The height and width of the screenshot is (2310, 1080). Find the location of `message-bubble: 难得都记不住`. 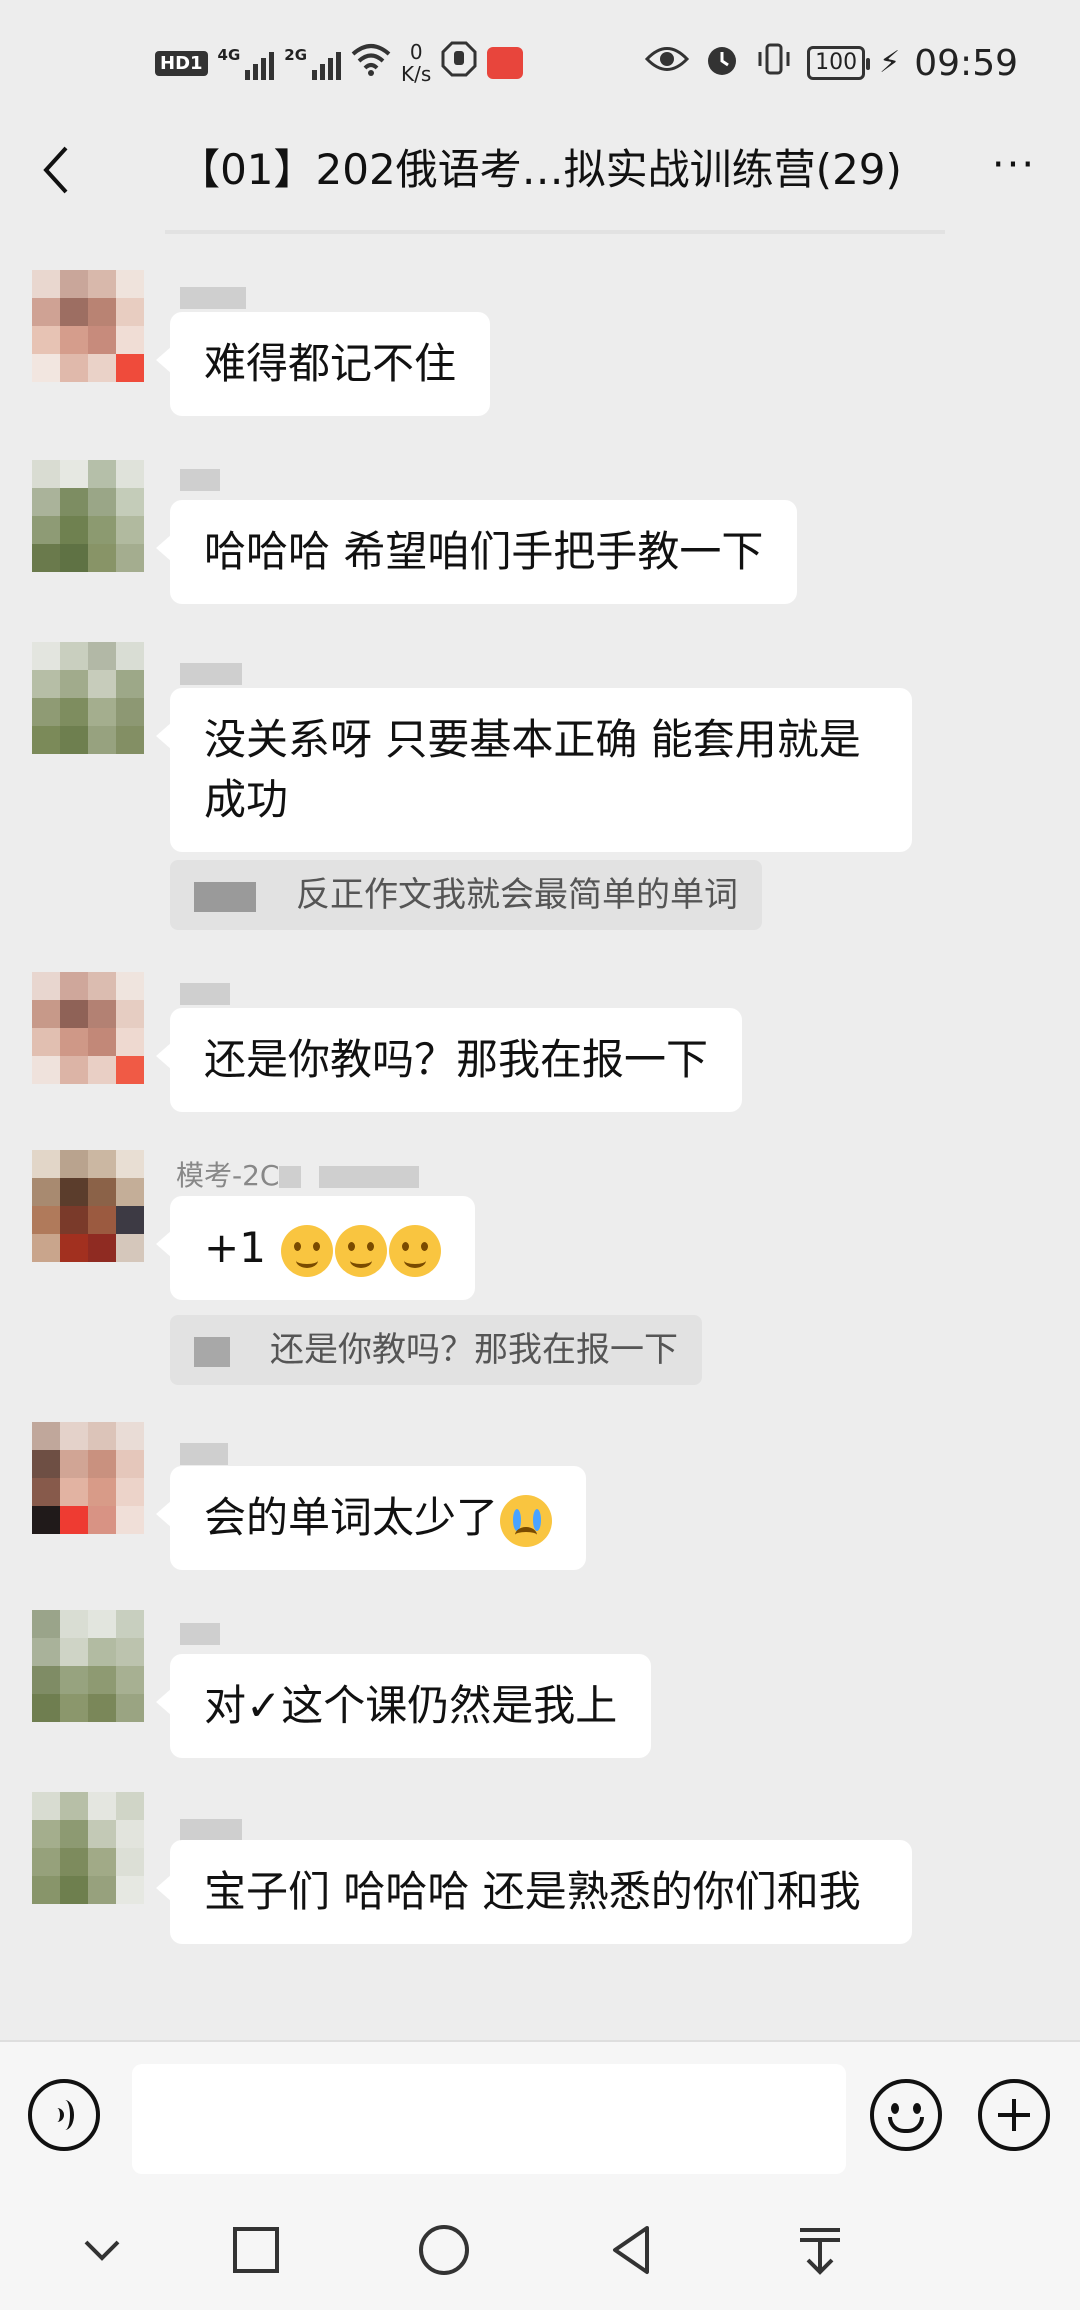

message-bubble: 难得都记不住 is located at coordinates (323, 364).